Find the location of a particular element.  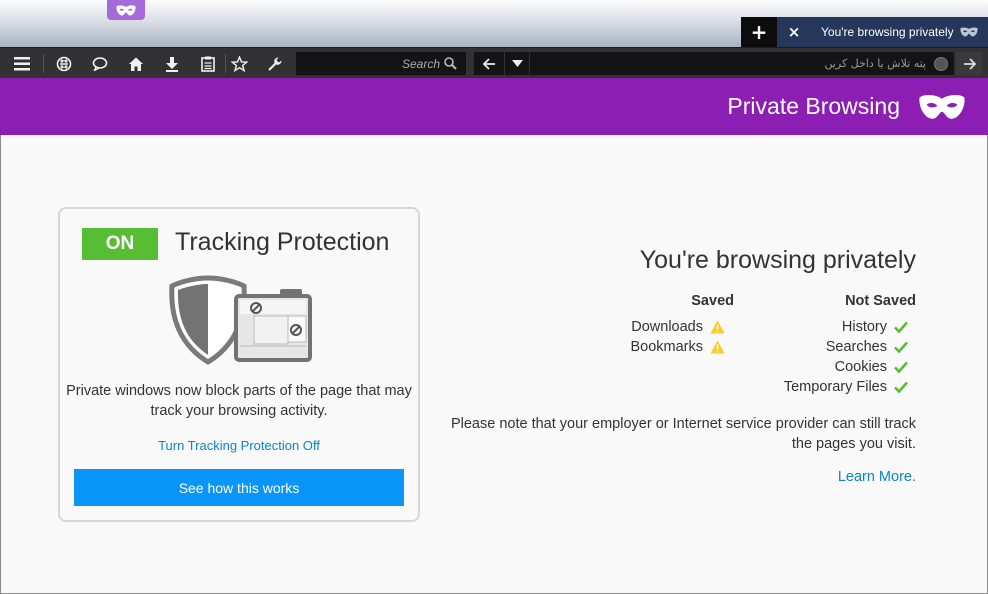

back-arrow-icon is located at coordinates (488, 63).